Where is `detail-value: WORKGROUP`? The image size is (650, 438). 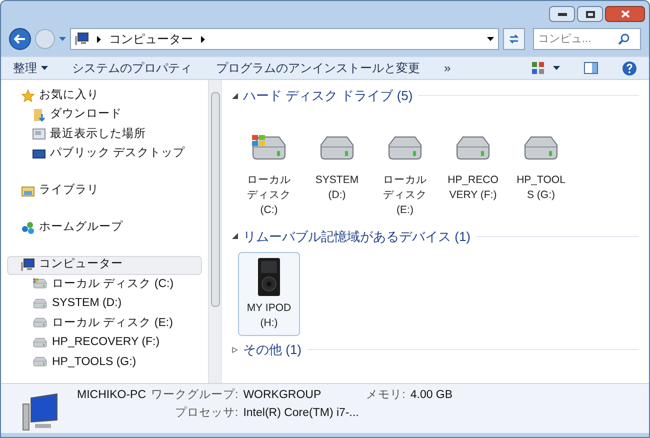 detail-value: WORKGROUP is located at coordinates (282, 395).